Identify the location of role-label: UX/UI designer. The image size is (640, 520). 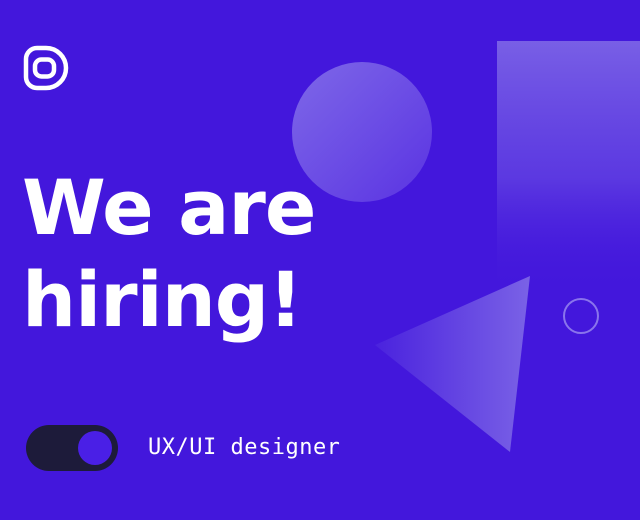
(244, 447).